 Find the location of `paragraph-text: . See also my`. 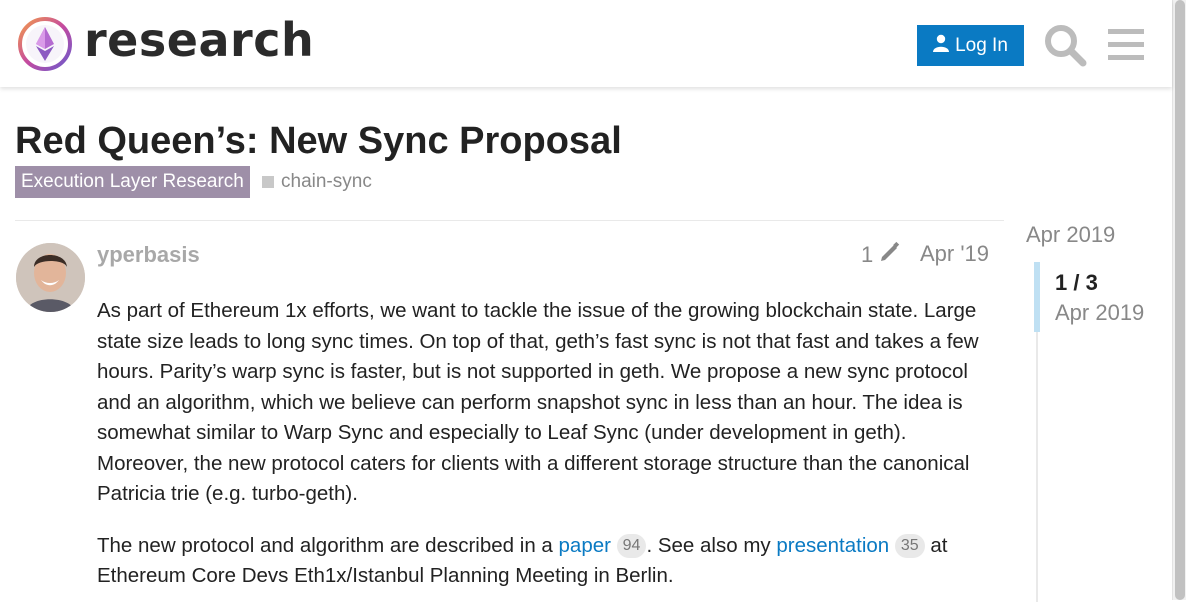

paragraph-text: . See also my is located at coordinates (711, 545).